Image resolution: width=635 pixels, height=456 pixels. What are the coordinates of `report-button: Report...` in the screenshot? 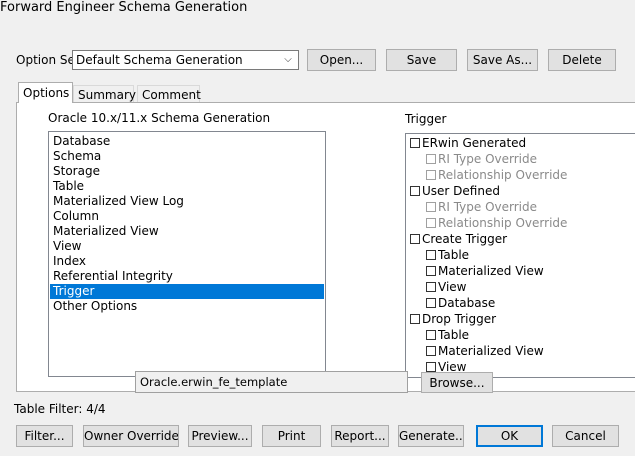 It's located at (360, 436).